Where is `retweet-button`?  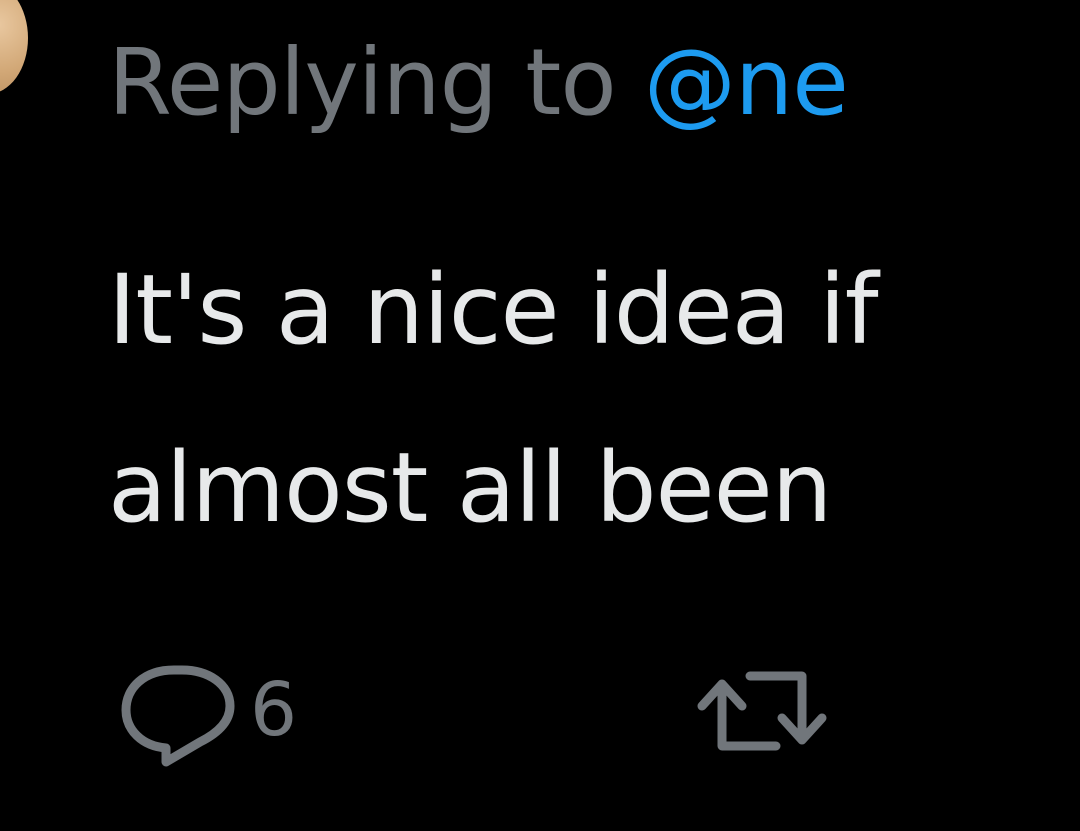
retweet-button is located at coordinates (763, 710).